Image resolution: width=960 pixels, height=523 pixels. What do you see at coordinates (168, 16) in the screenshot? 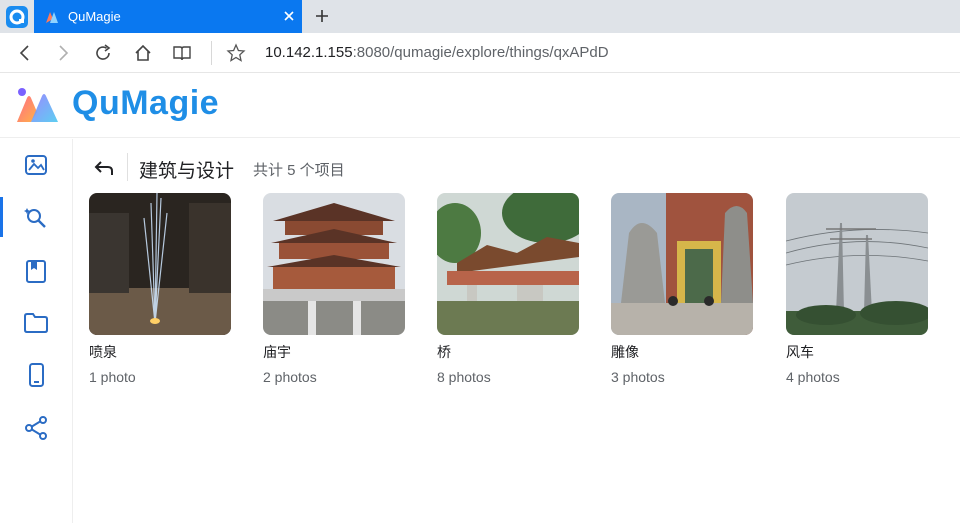
I see `browser-tab: QuMagie` at bounding box center [168, 16].